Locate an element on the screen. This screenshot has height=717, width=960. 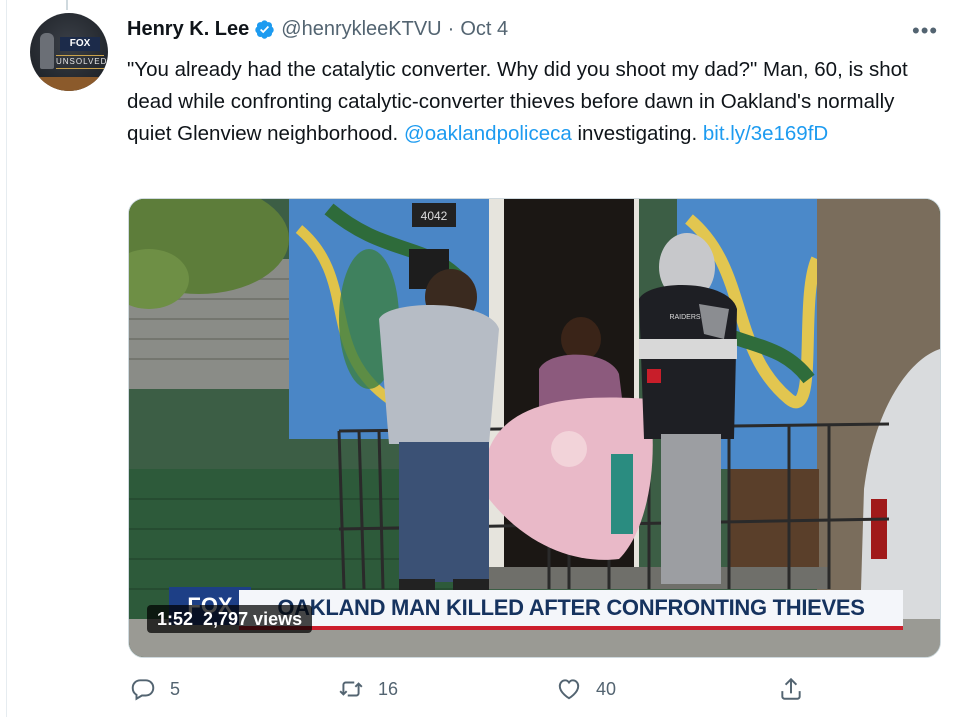
video-views: 2,797 views is located at coordinates (253, 619).